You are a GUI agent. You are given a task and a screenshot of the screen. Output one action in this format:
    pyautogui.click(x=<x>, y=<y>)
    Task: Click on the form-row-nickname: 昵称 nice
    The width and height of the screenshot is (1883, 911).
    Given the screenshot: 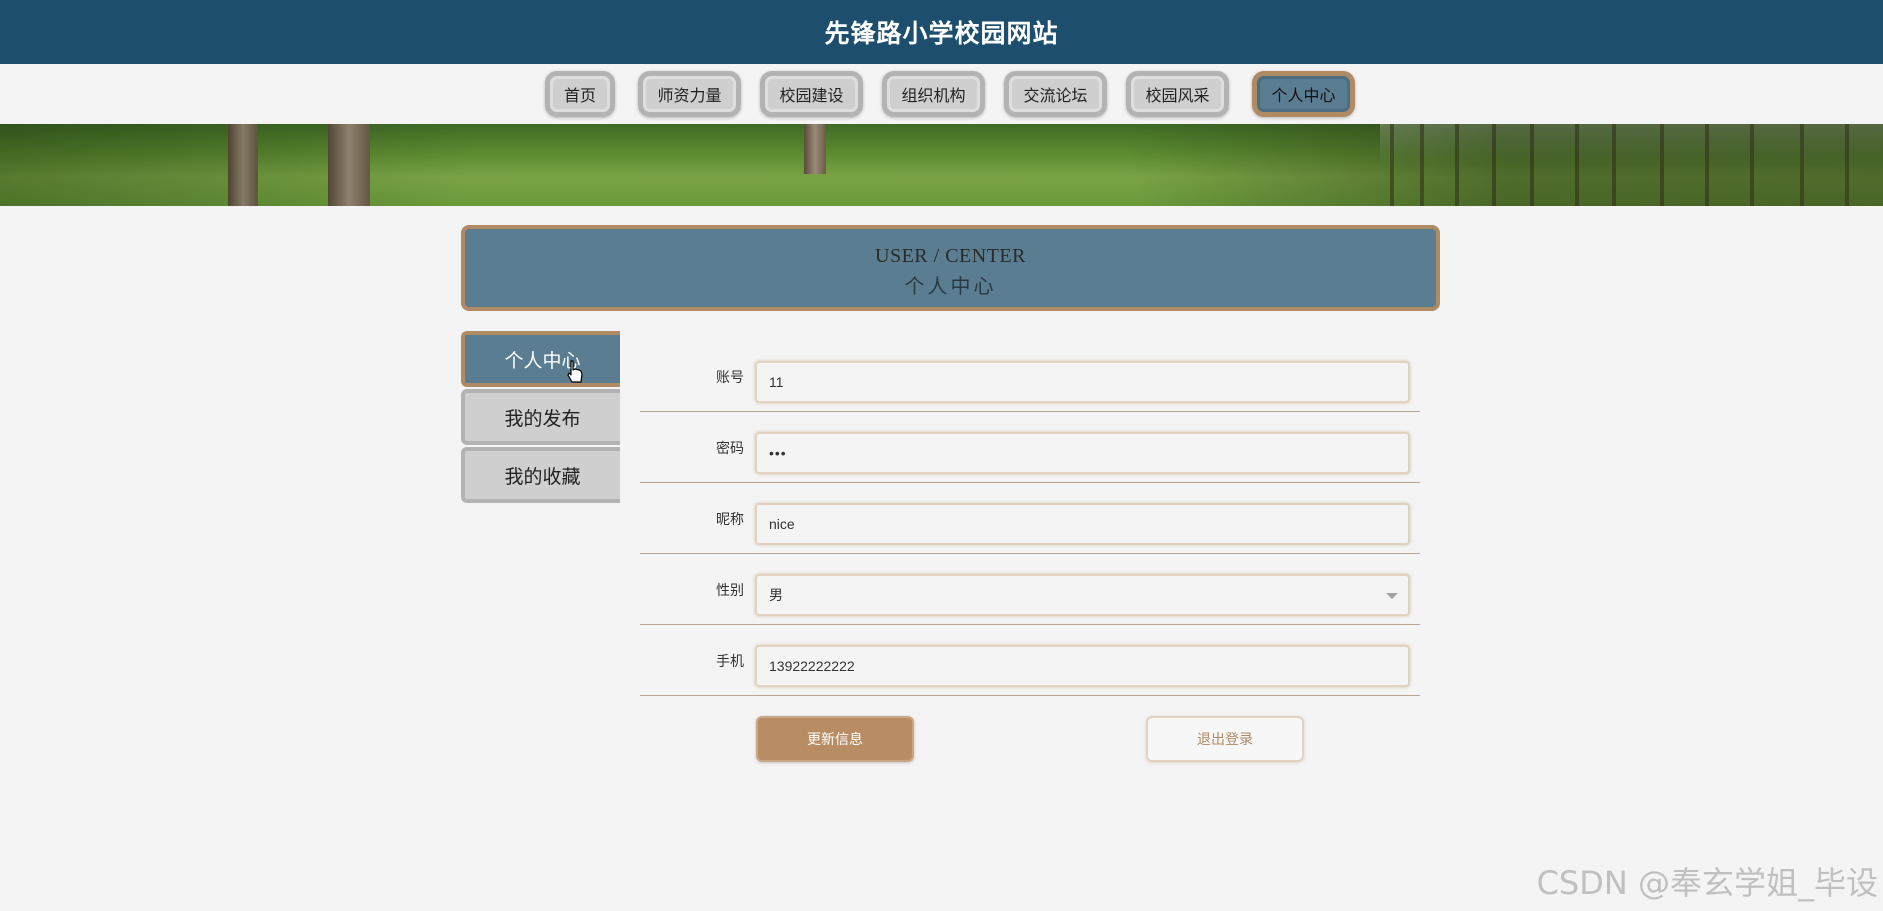 What is the action you would take?
    pyautogui.click(x=1030, y=518)
    